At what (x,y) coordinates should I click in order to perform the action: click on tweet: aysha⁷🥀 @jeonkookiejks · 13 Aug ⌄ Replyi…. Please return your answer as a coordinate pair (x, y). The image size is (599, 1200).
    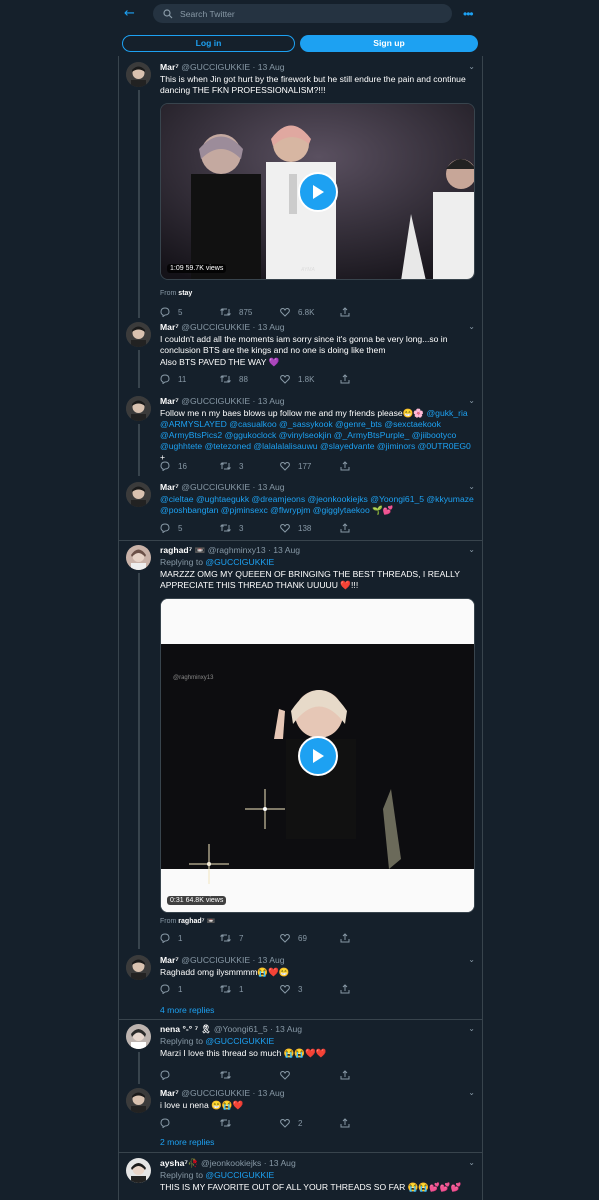
    Looking at the image, I should click on (300, 1179).